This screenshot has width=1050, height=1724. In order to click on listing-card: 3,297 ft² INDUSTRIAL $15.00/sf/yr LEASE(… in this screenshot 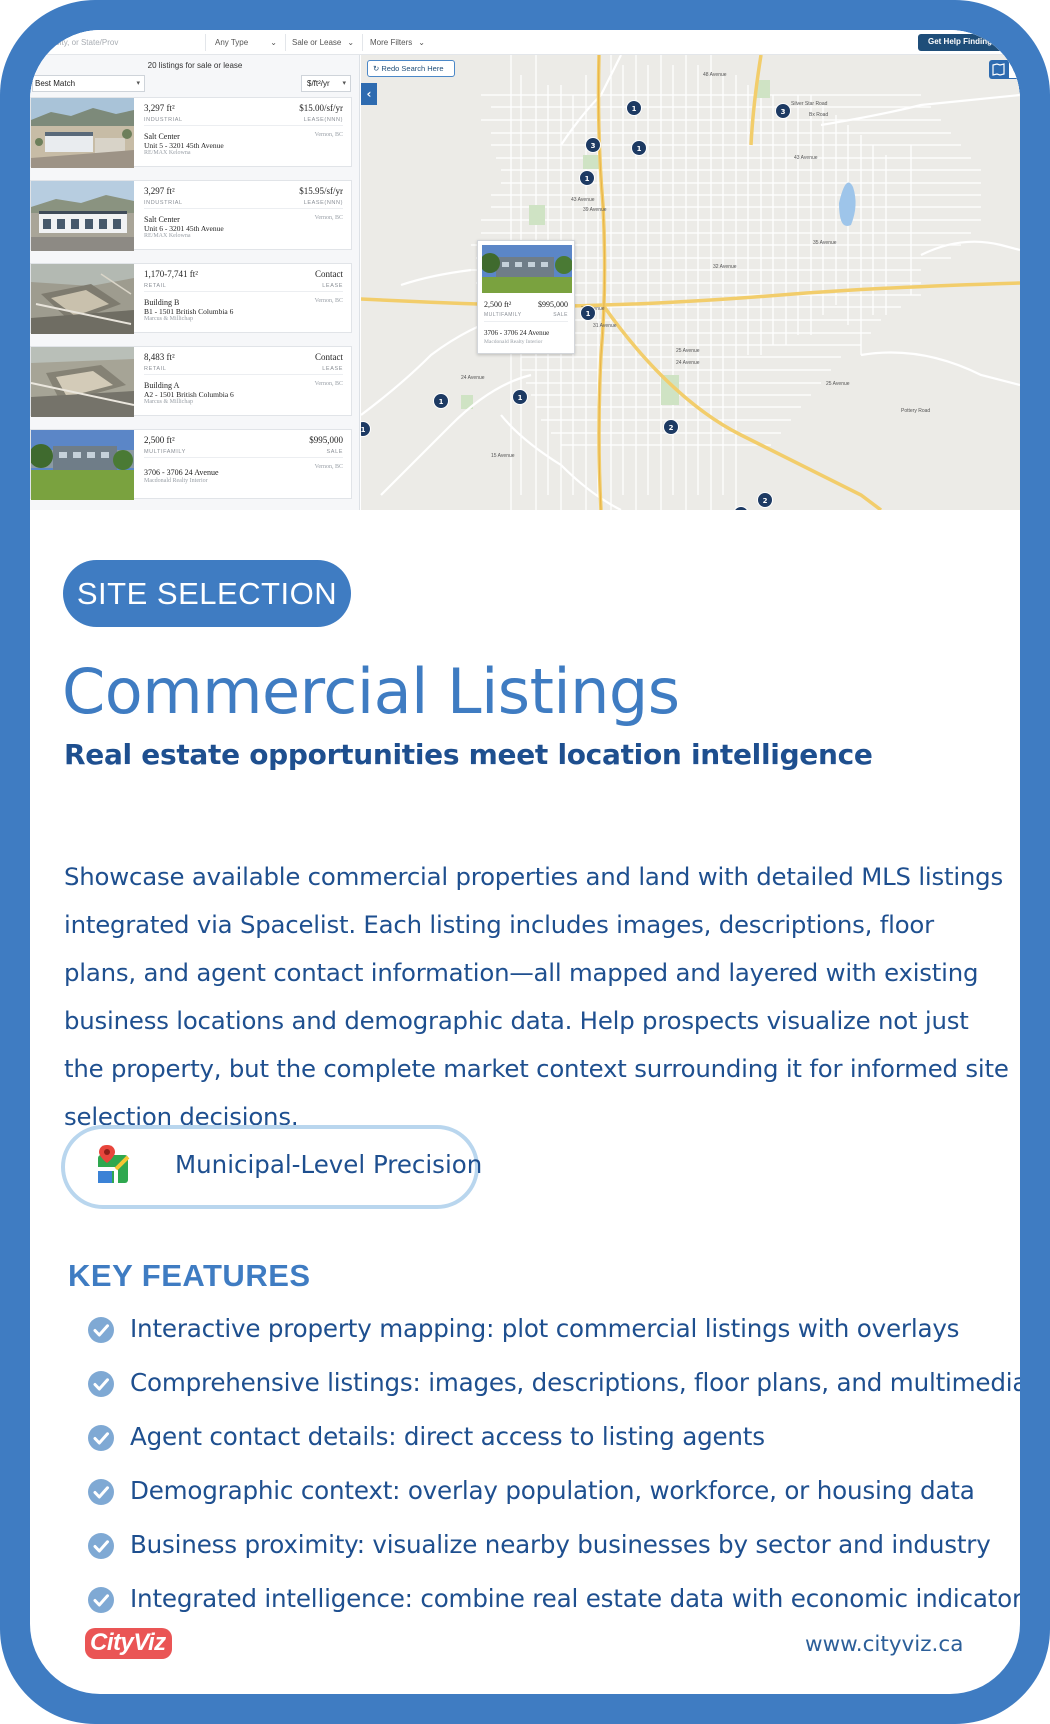, I will do `click(191, 132)`.